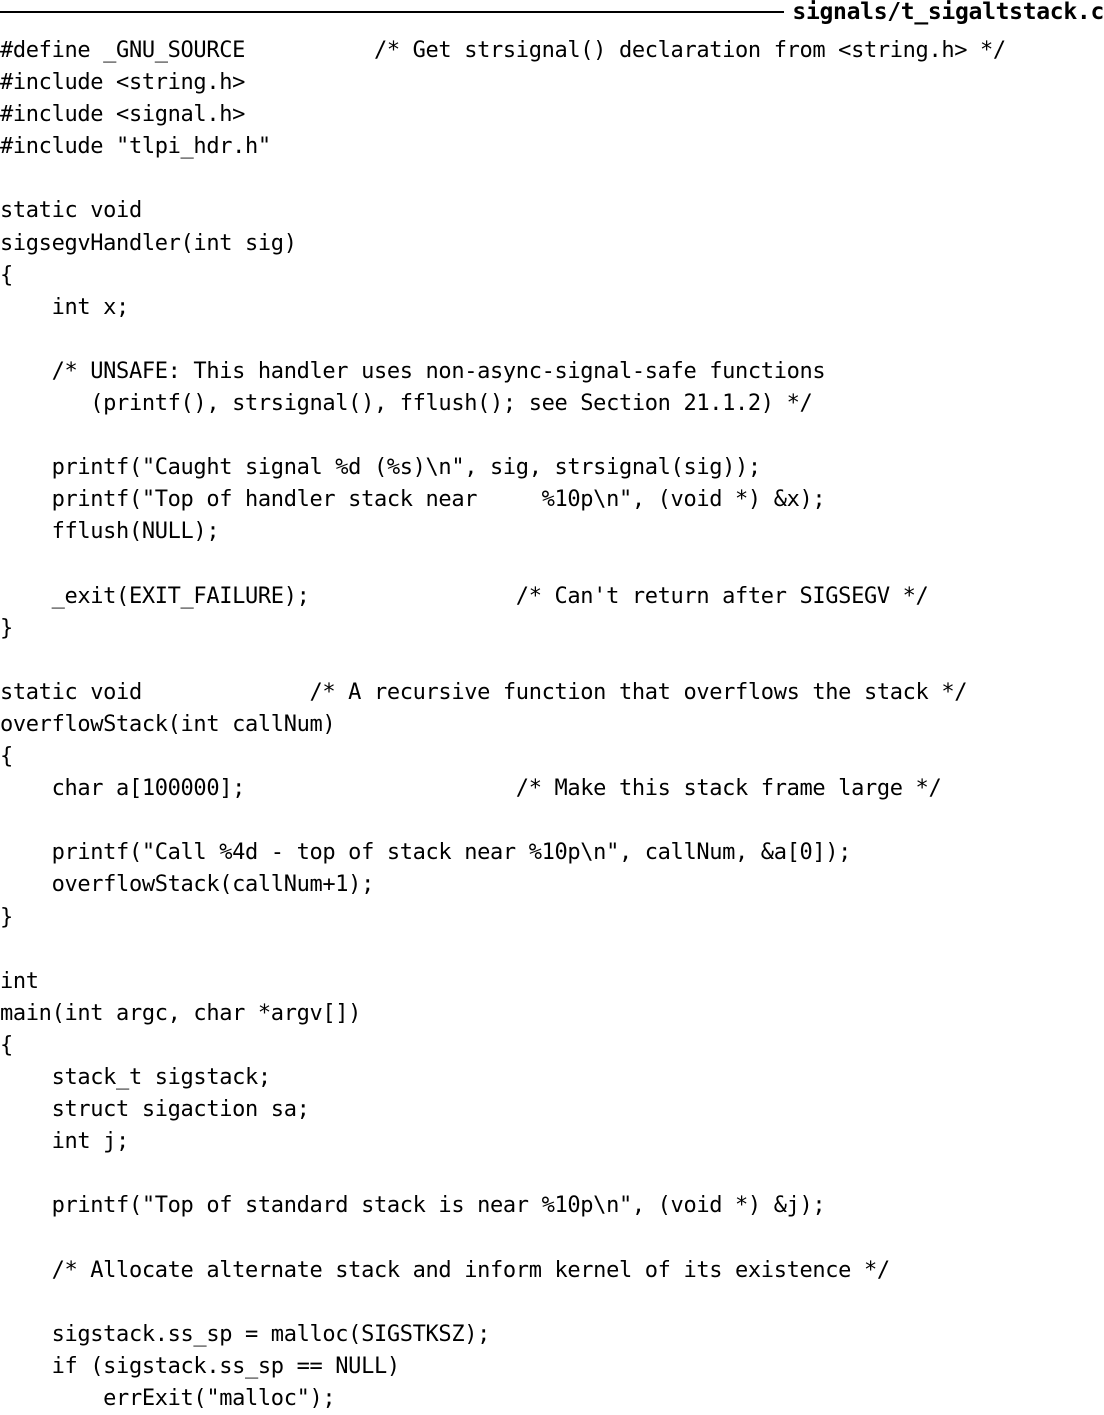  What do you see at coordinates (392, 12) in the screenshot?
I see `header-rule` at bounding box center [392, 12].